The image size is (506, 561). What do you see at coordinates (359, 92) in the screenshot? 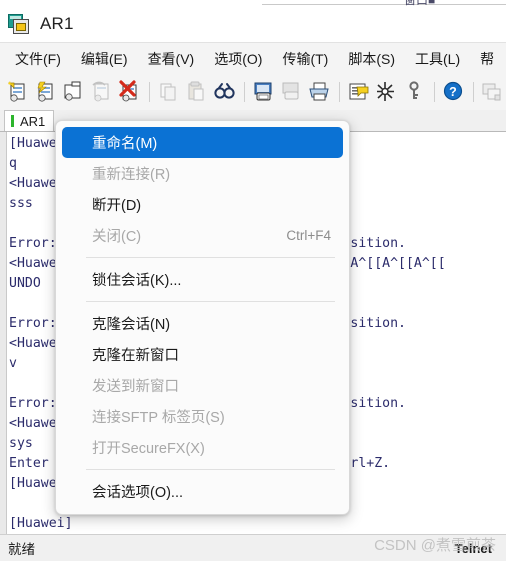
I see `session-options-icon` at bounding box center [359, 92].